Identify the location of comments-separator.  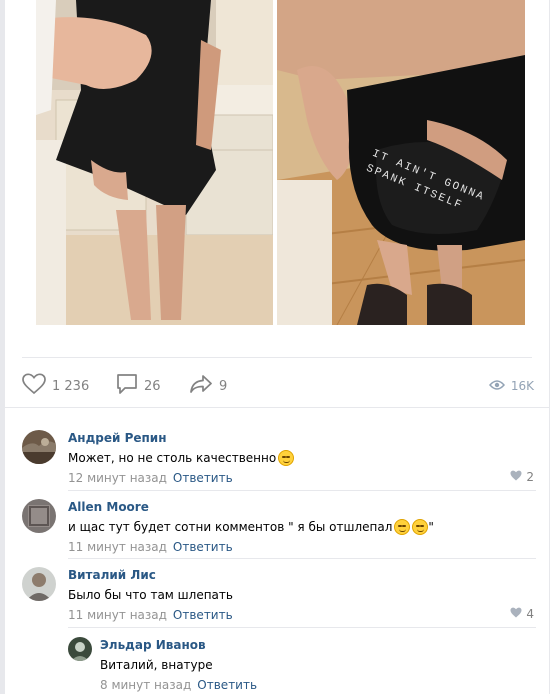
(277, 407).